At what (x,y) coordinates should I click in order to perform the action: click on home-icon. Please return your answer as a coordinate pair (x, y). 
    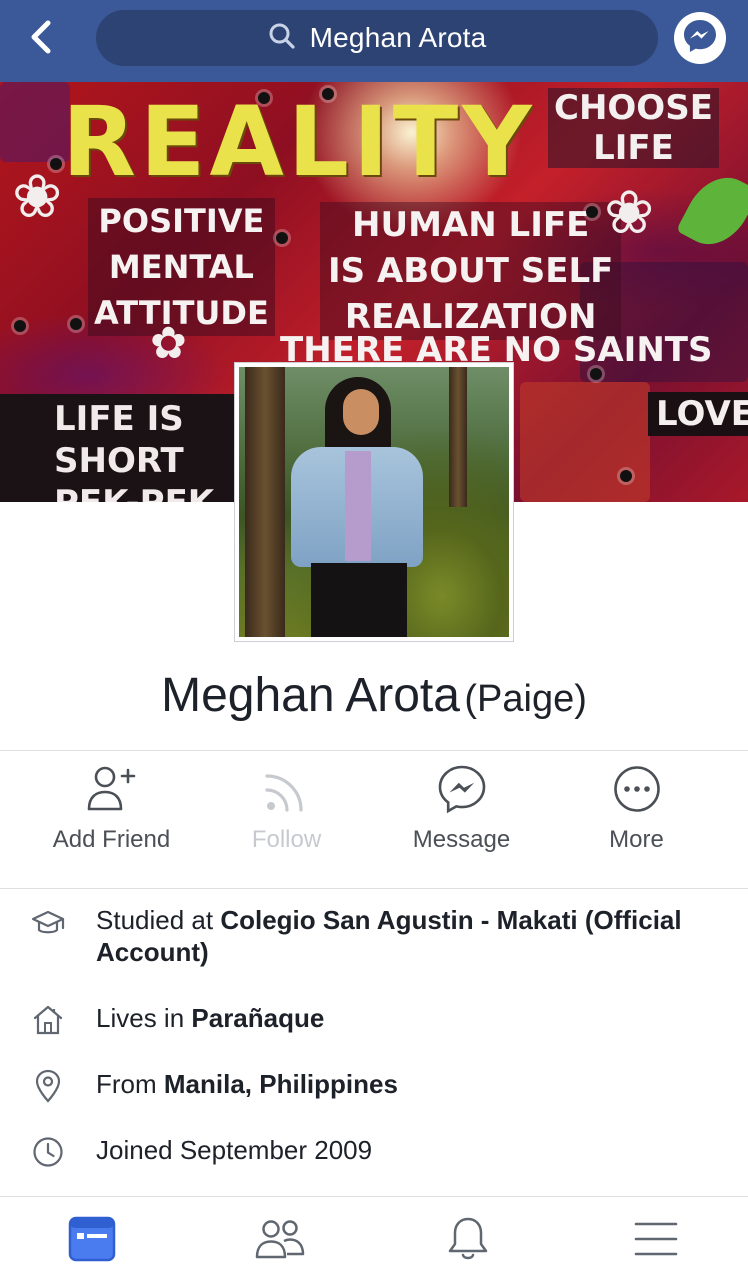
    Looking at the image, I should click on (48, 1020).